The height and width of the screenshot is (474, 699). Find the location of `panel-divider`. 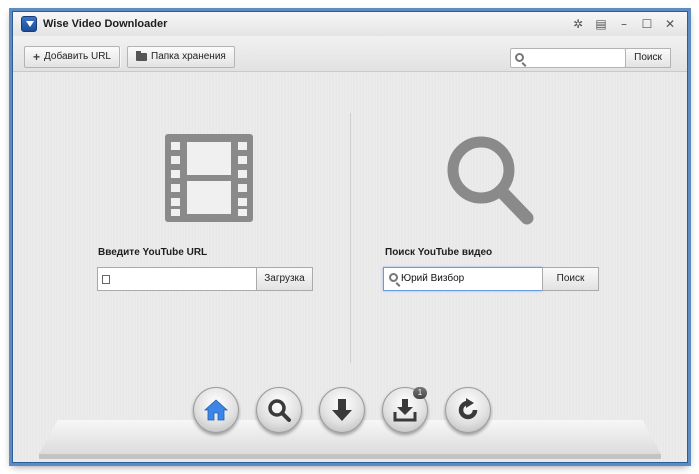

panel-divider is located at coordinates (350, 238).